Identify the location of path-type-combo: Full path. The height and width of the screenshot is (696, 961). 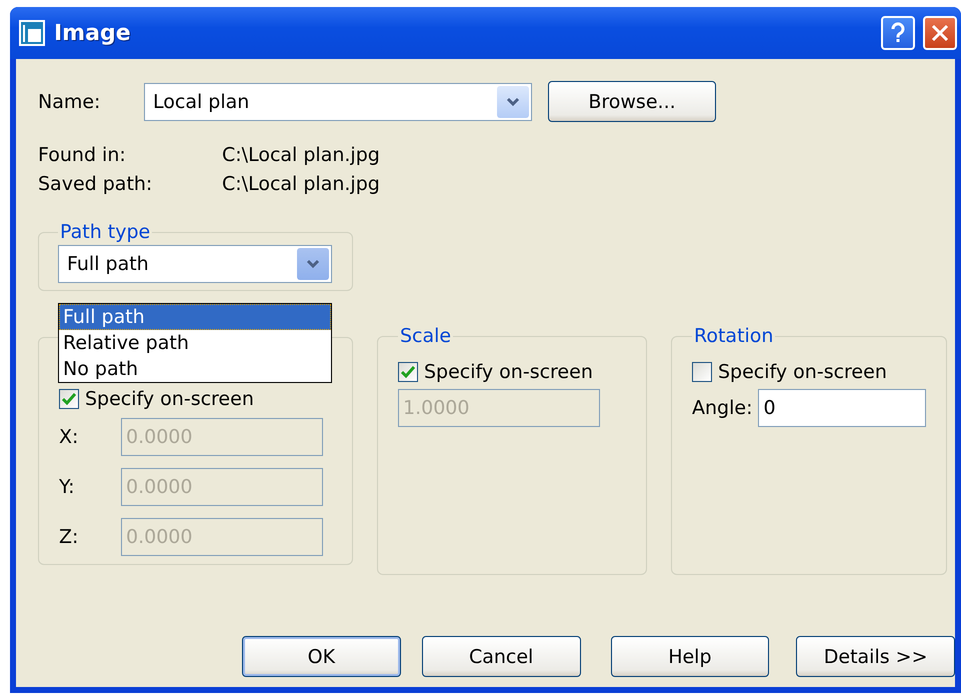
(195, 264).